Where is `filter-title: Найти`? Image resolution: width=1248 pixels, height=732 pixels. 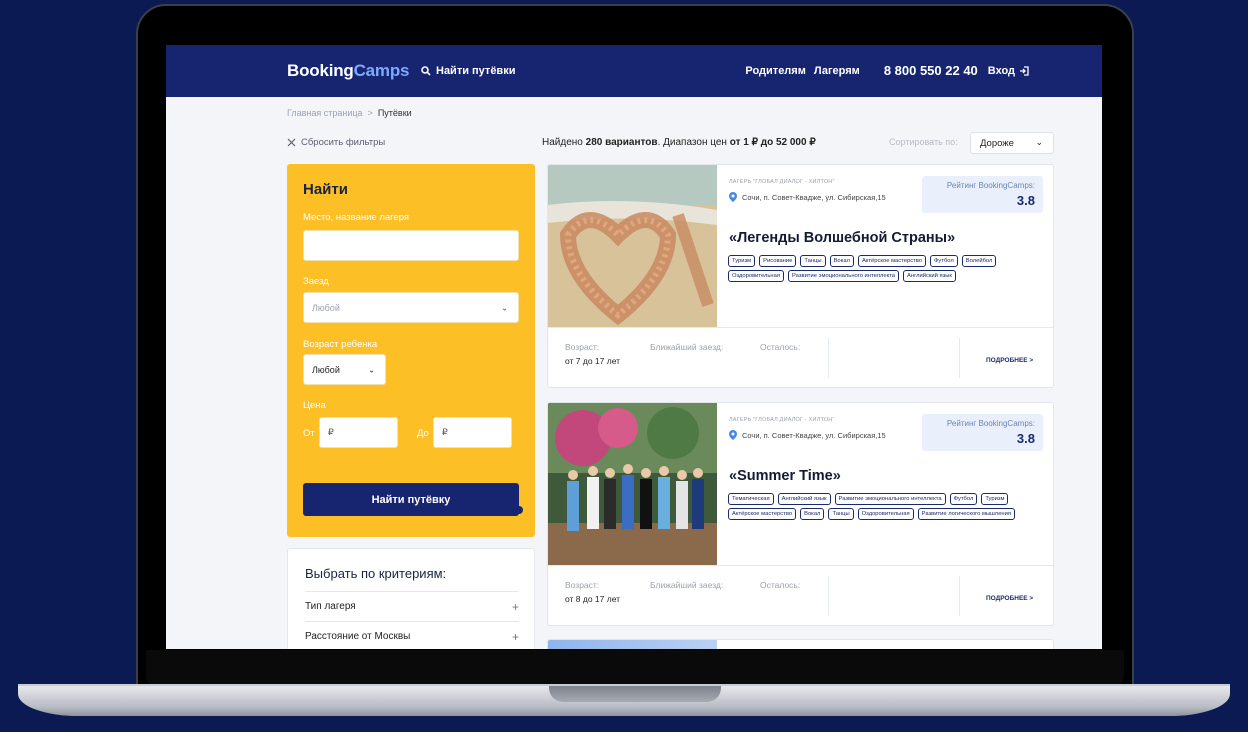 filter-title: Найти is located at coordinates (325, 189).